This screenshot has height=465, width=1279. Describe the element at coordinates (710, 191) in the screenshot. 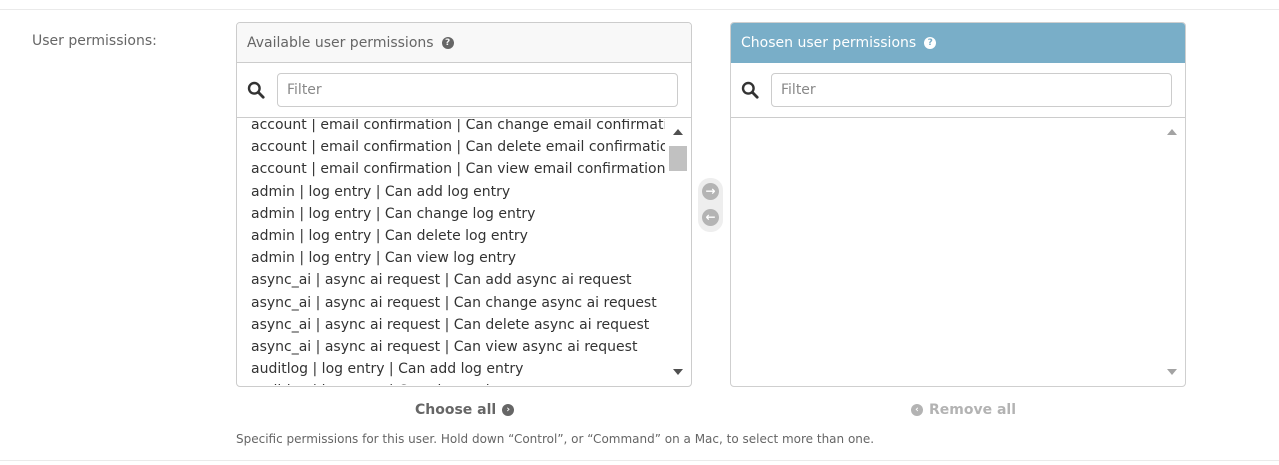

I see `add-selected-button: →` at that location.